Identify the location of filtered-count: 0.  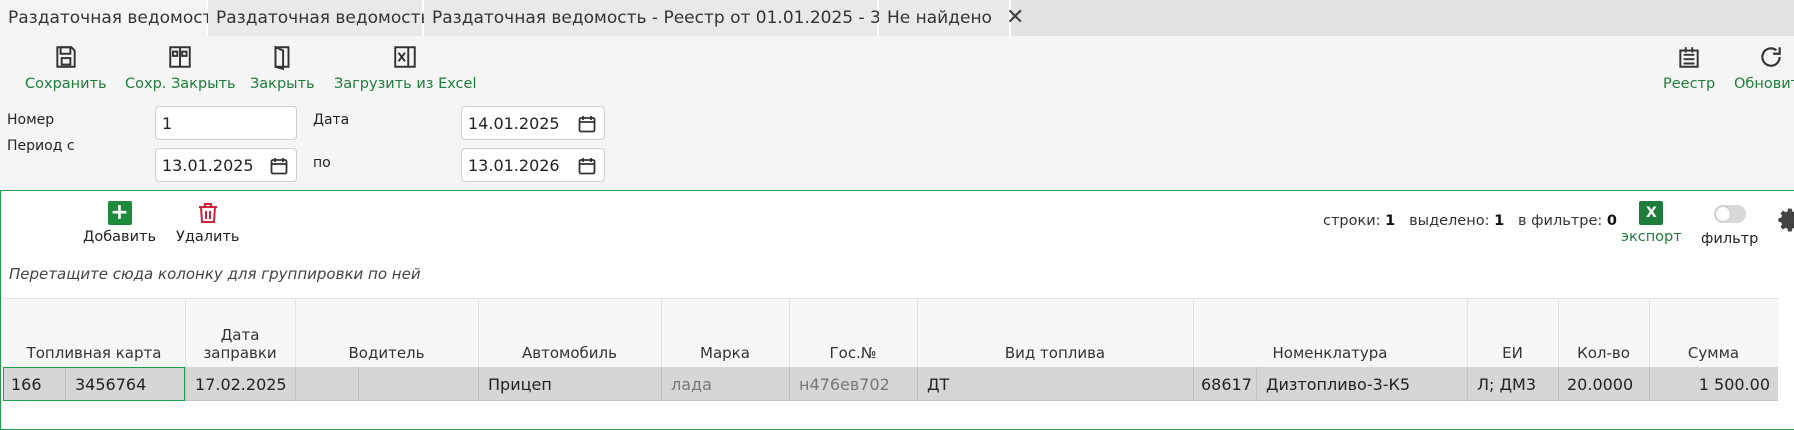
(1611, 221).